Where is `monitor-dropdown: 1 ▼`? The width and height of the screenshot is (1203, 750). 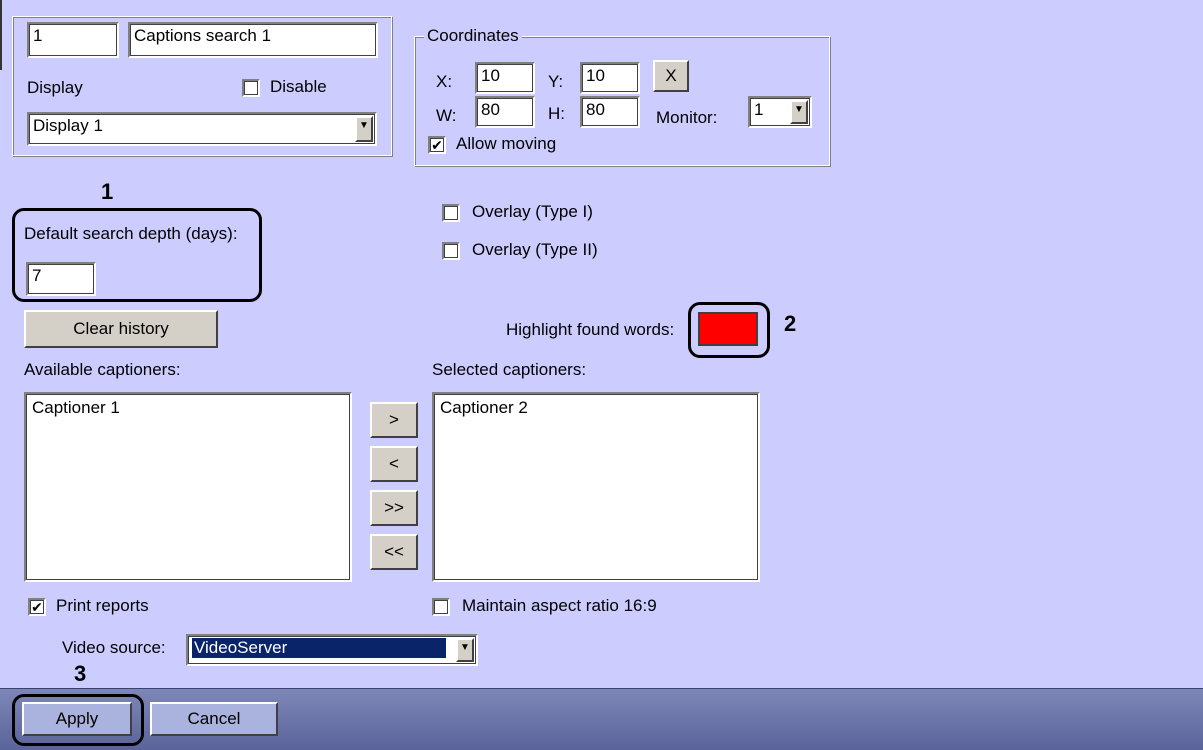
monitor-dropdown: 1 ▼ is located at coordinates (780, 112).